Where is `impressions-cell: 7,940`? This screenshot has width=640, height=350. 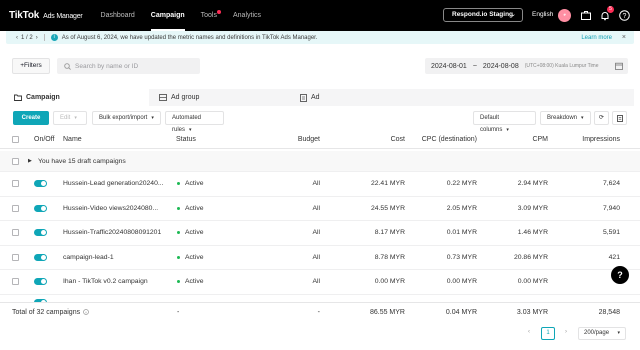
impressions-cell: 7,940 is located at coordinates (611, 208).